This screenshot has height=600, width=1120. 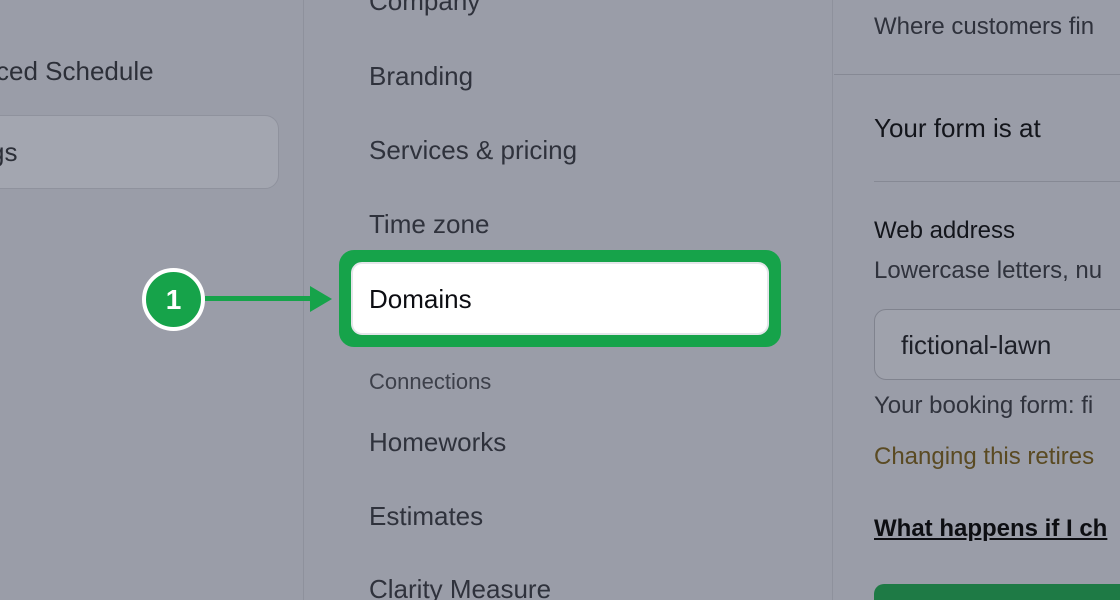 What do you see at coordinates (429, 224) in the screenshot?
I see `settings-nav-time-zone: Time zone` at bounding box center [429, 224].